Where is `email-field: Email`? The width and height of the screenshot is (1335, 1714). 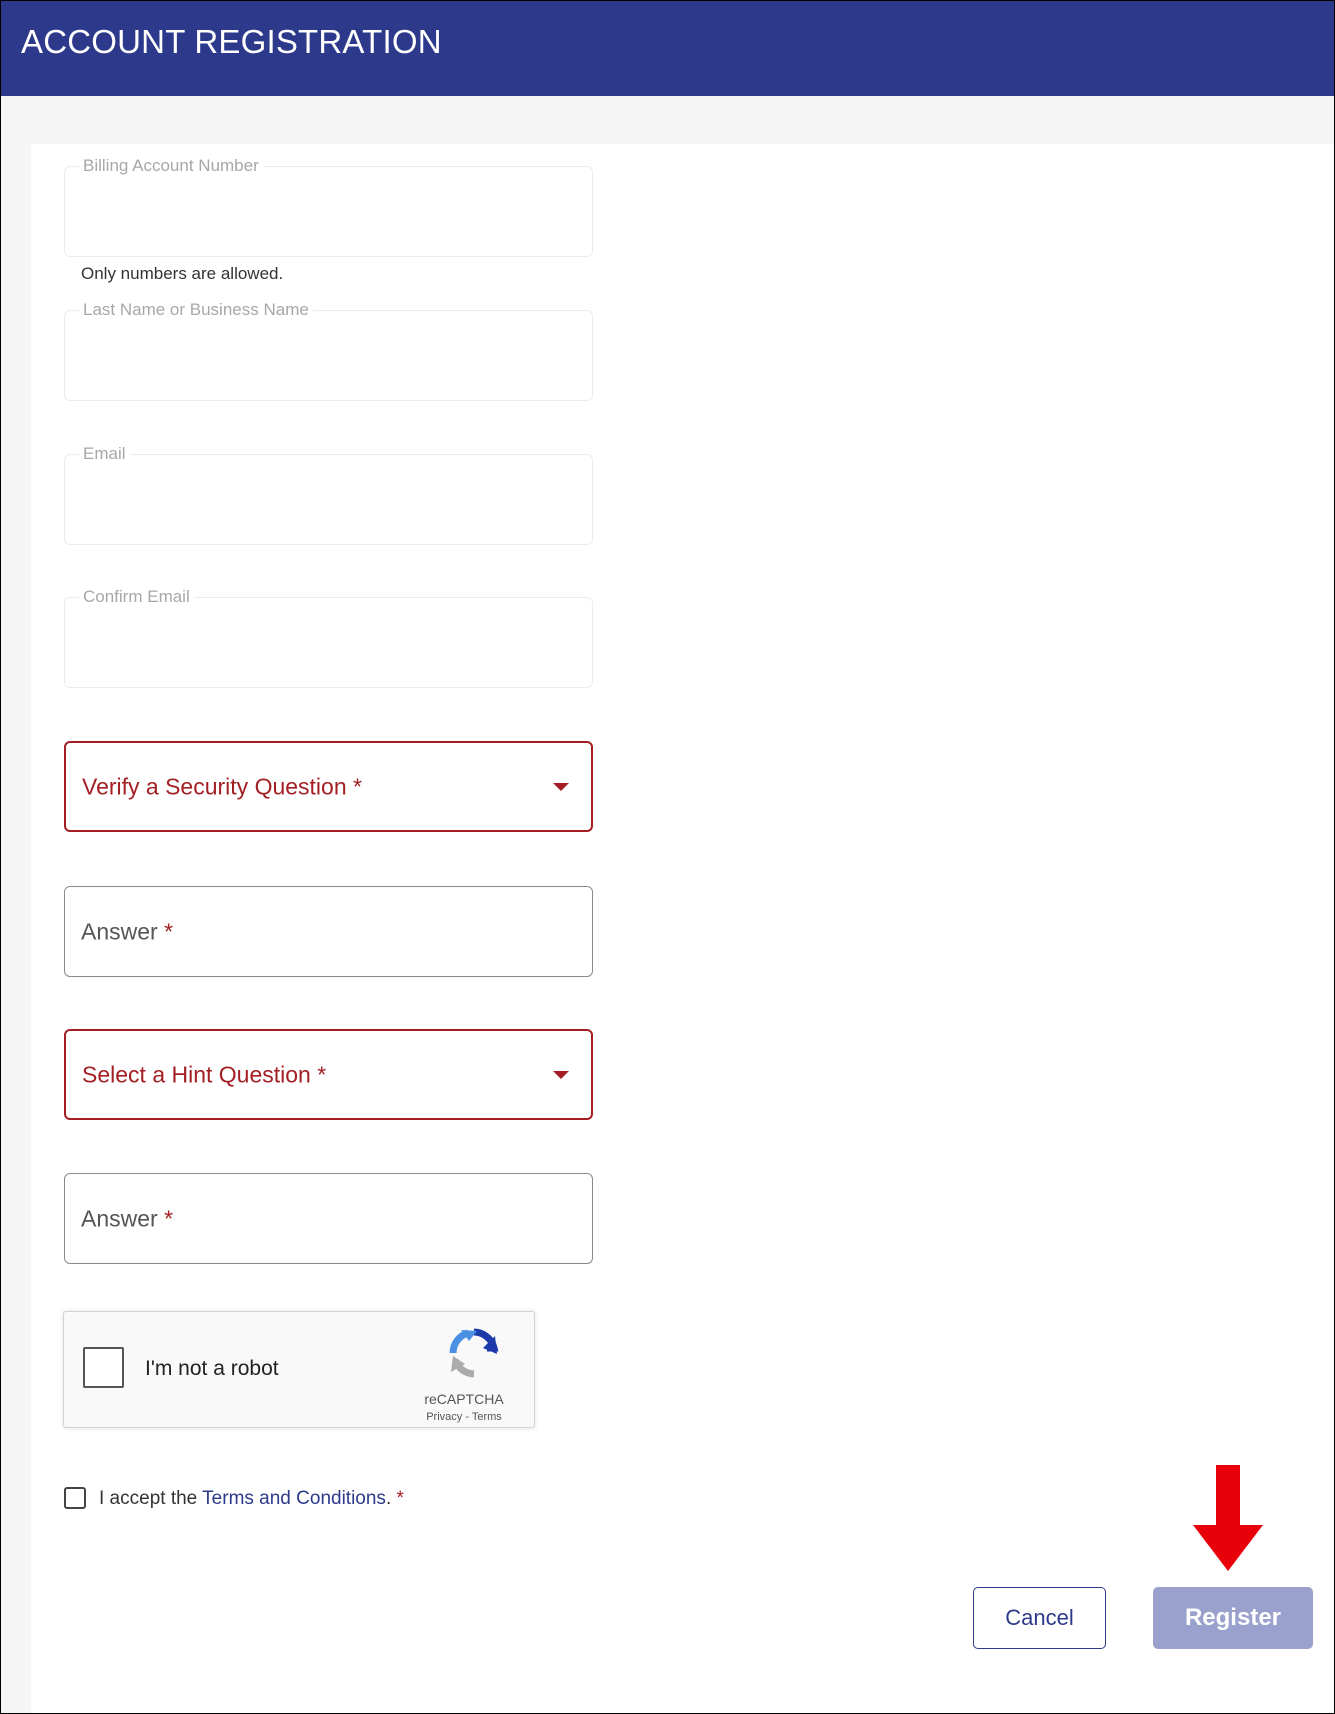 email-field: Email is located at coordinates (328, 494).